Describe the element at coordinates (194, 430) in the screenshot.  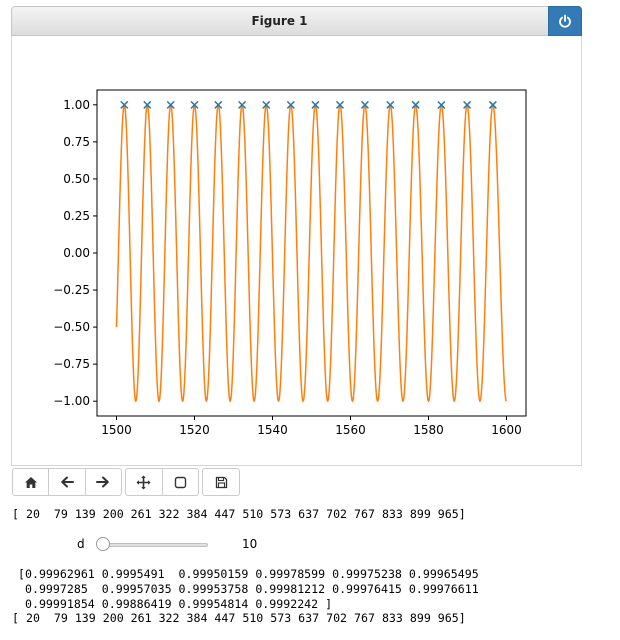
I see `x-tick-label: 1520` at that location.